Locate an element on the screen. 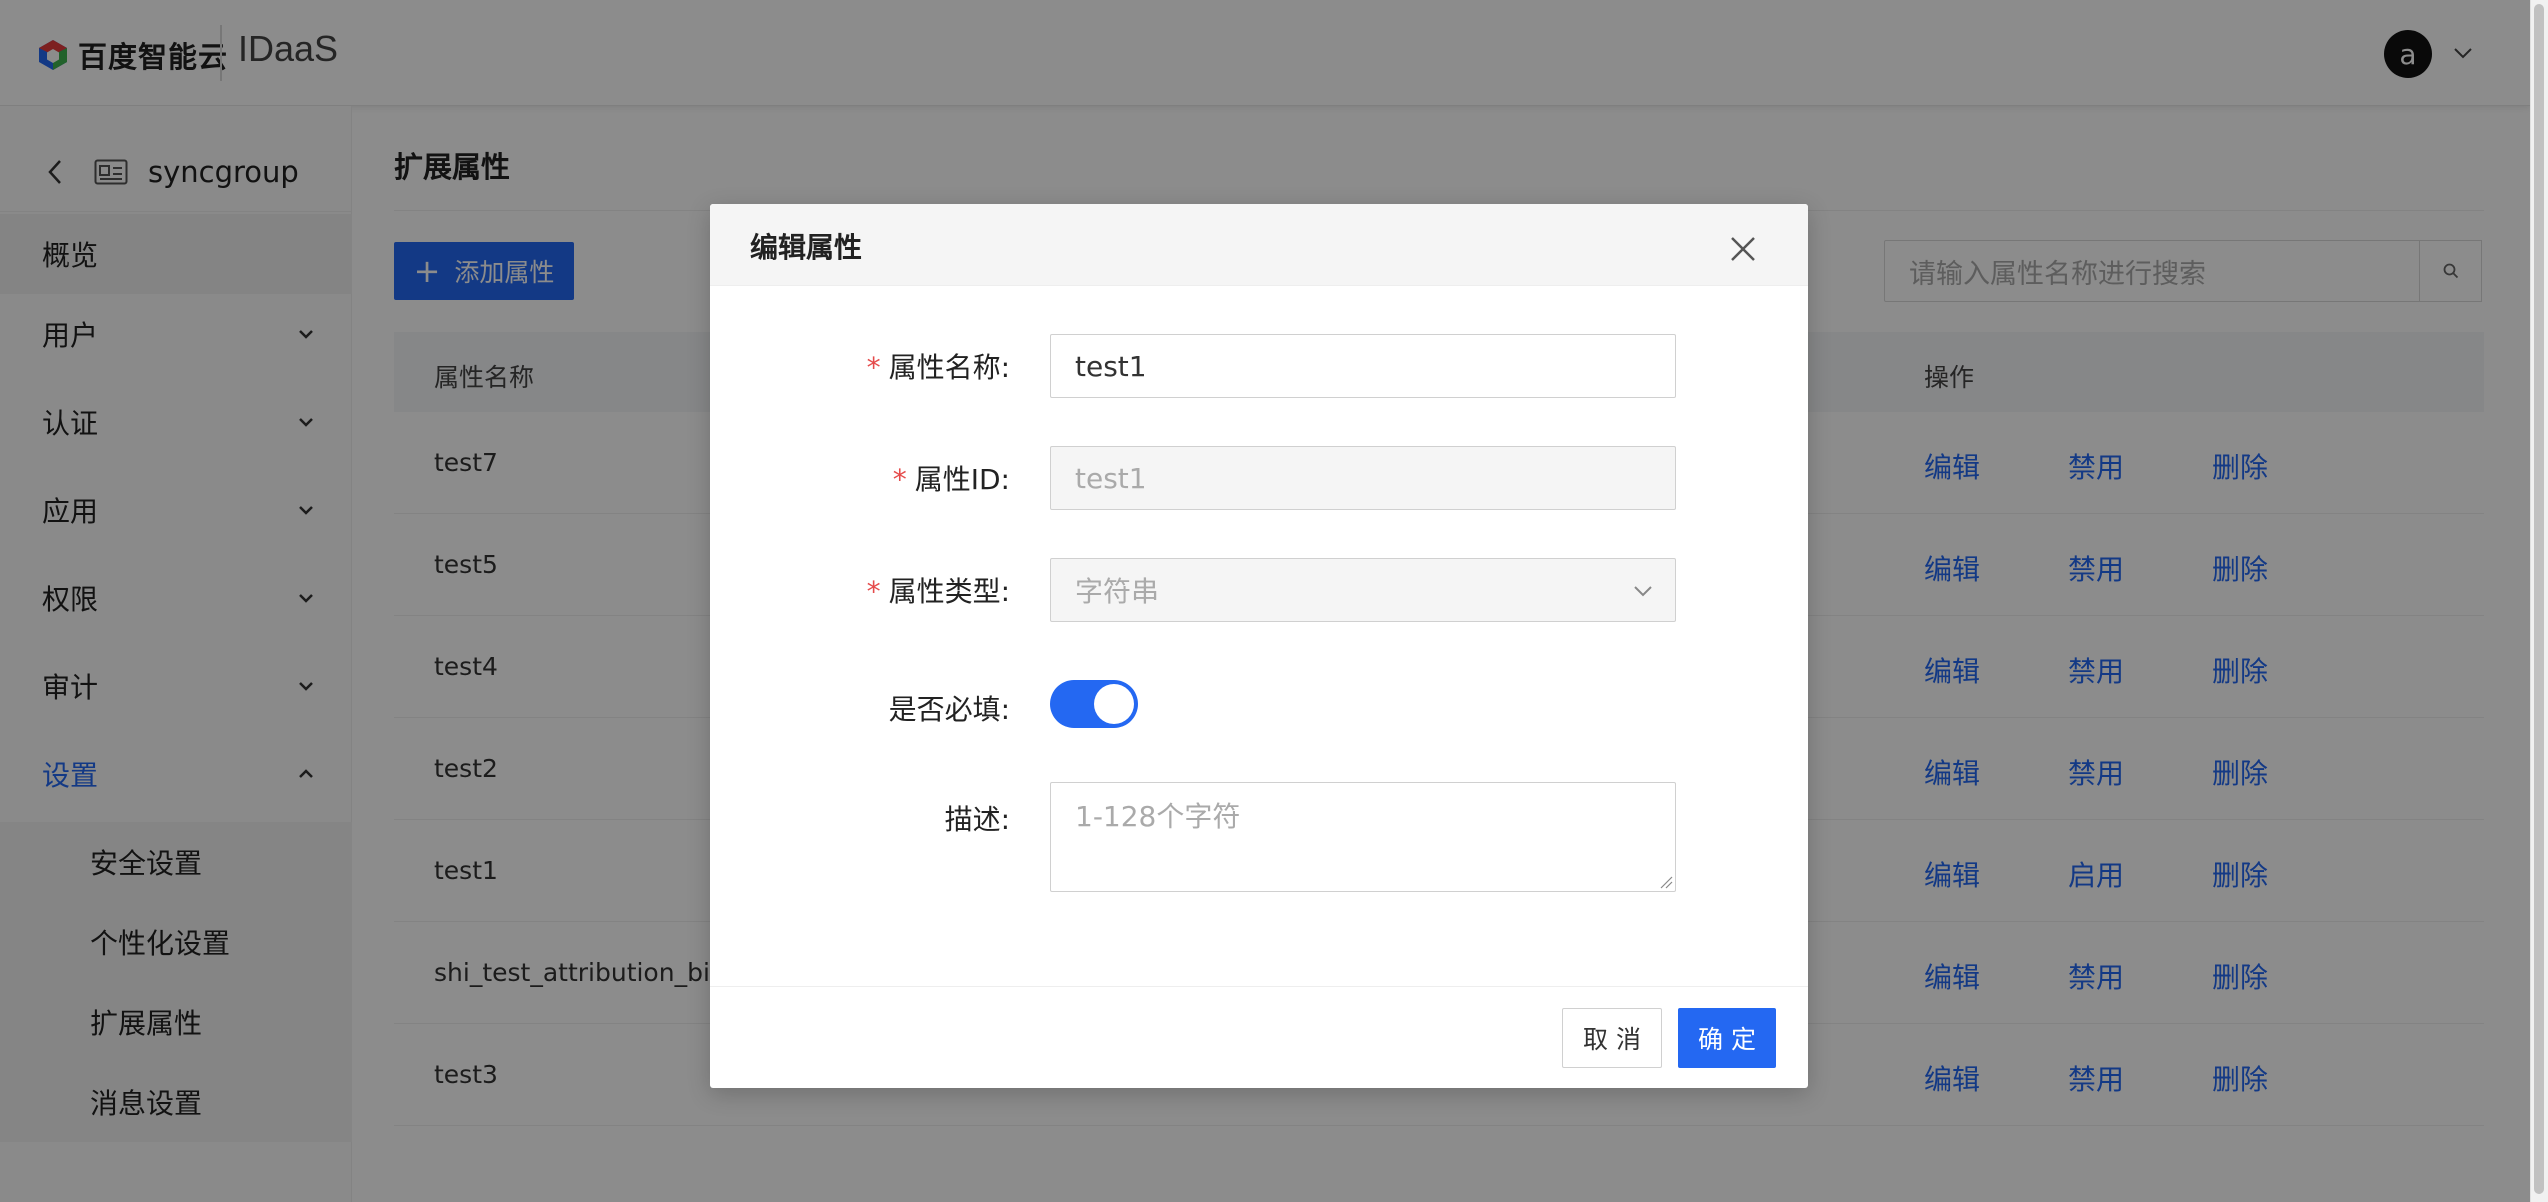  confirm-button: 确 定 is located at coordinates (1727, 1038).